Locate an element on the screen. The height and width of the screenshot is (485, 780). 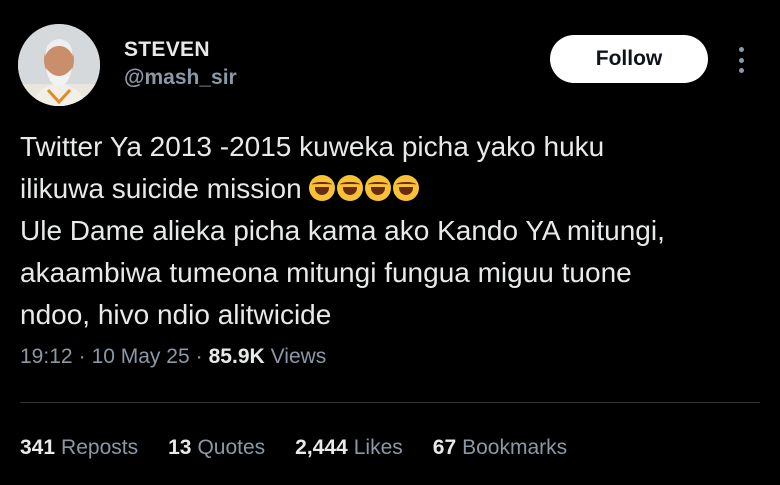
laughing-emoji-group is located at coordinates (364, 188).